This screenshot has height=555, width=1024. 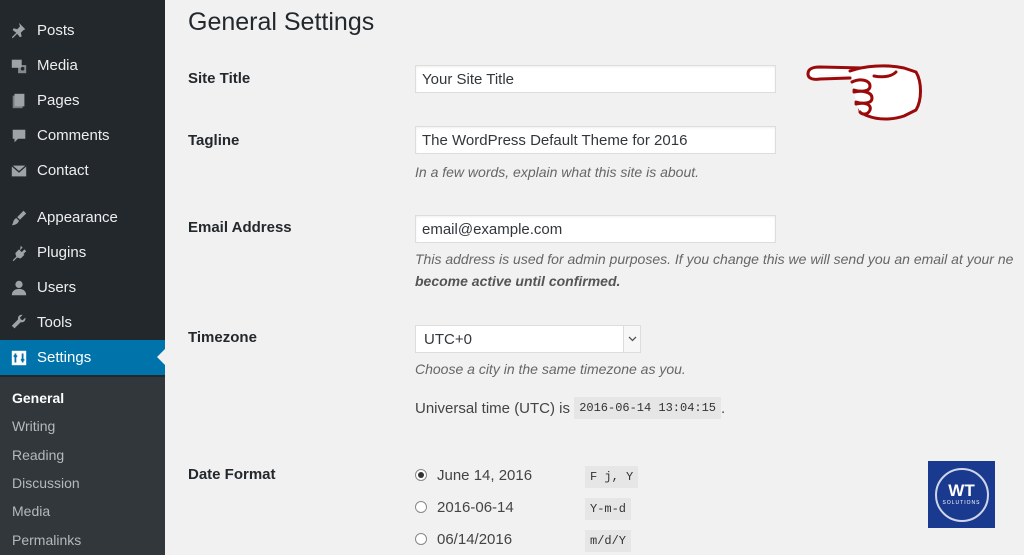 What do you see at coordinates (528, 339) in the screenshot?
I see `timezone-select: UTC+0` at bounding box center [528, 339].